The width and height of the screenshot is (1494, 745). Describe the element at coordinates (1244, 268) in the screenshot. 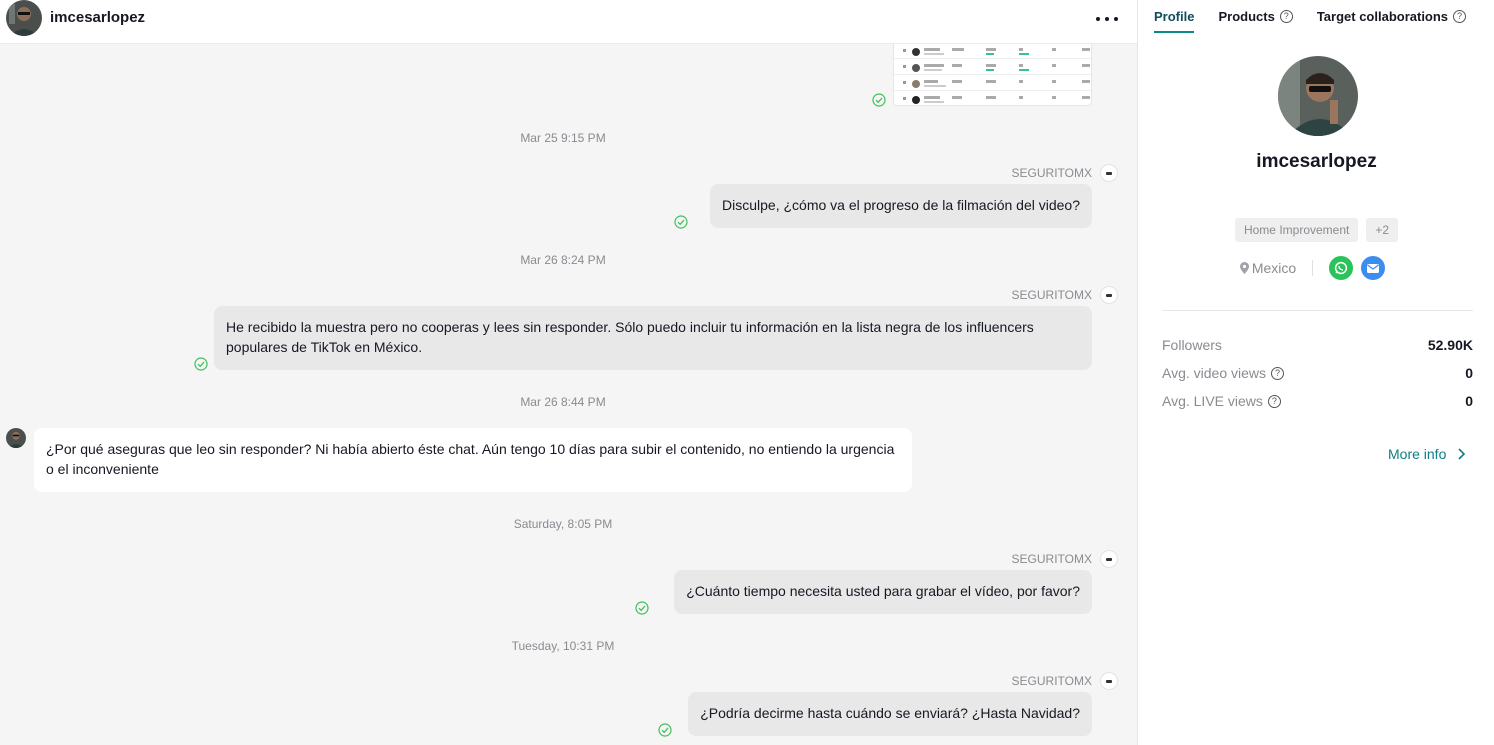

I see `location-pin-icon` at that location.